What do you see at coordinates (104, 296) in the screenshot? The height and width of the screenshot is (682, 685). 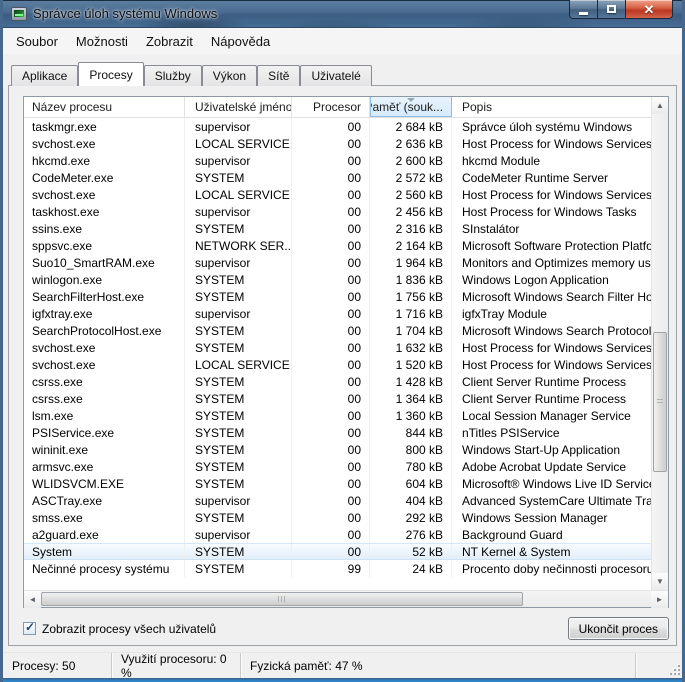 I see `cell-name: SearchFilterHost.exe` at bounding box center [104, 296].